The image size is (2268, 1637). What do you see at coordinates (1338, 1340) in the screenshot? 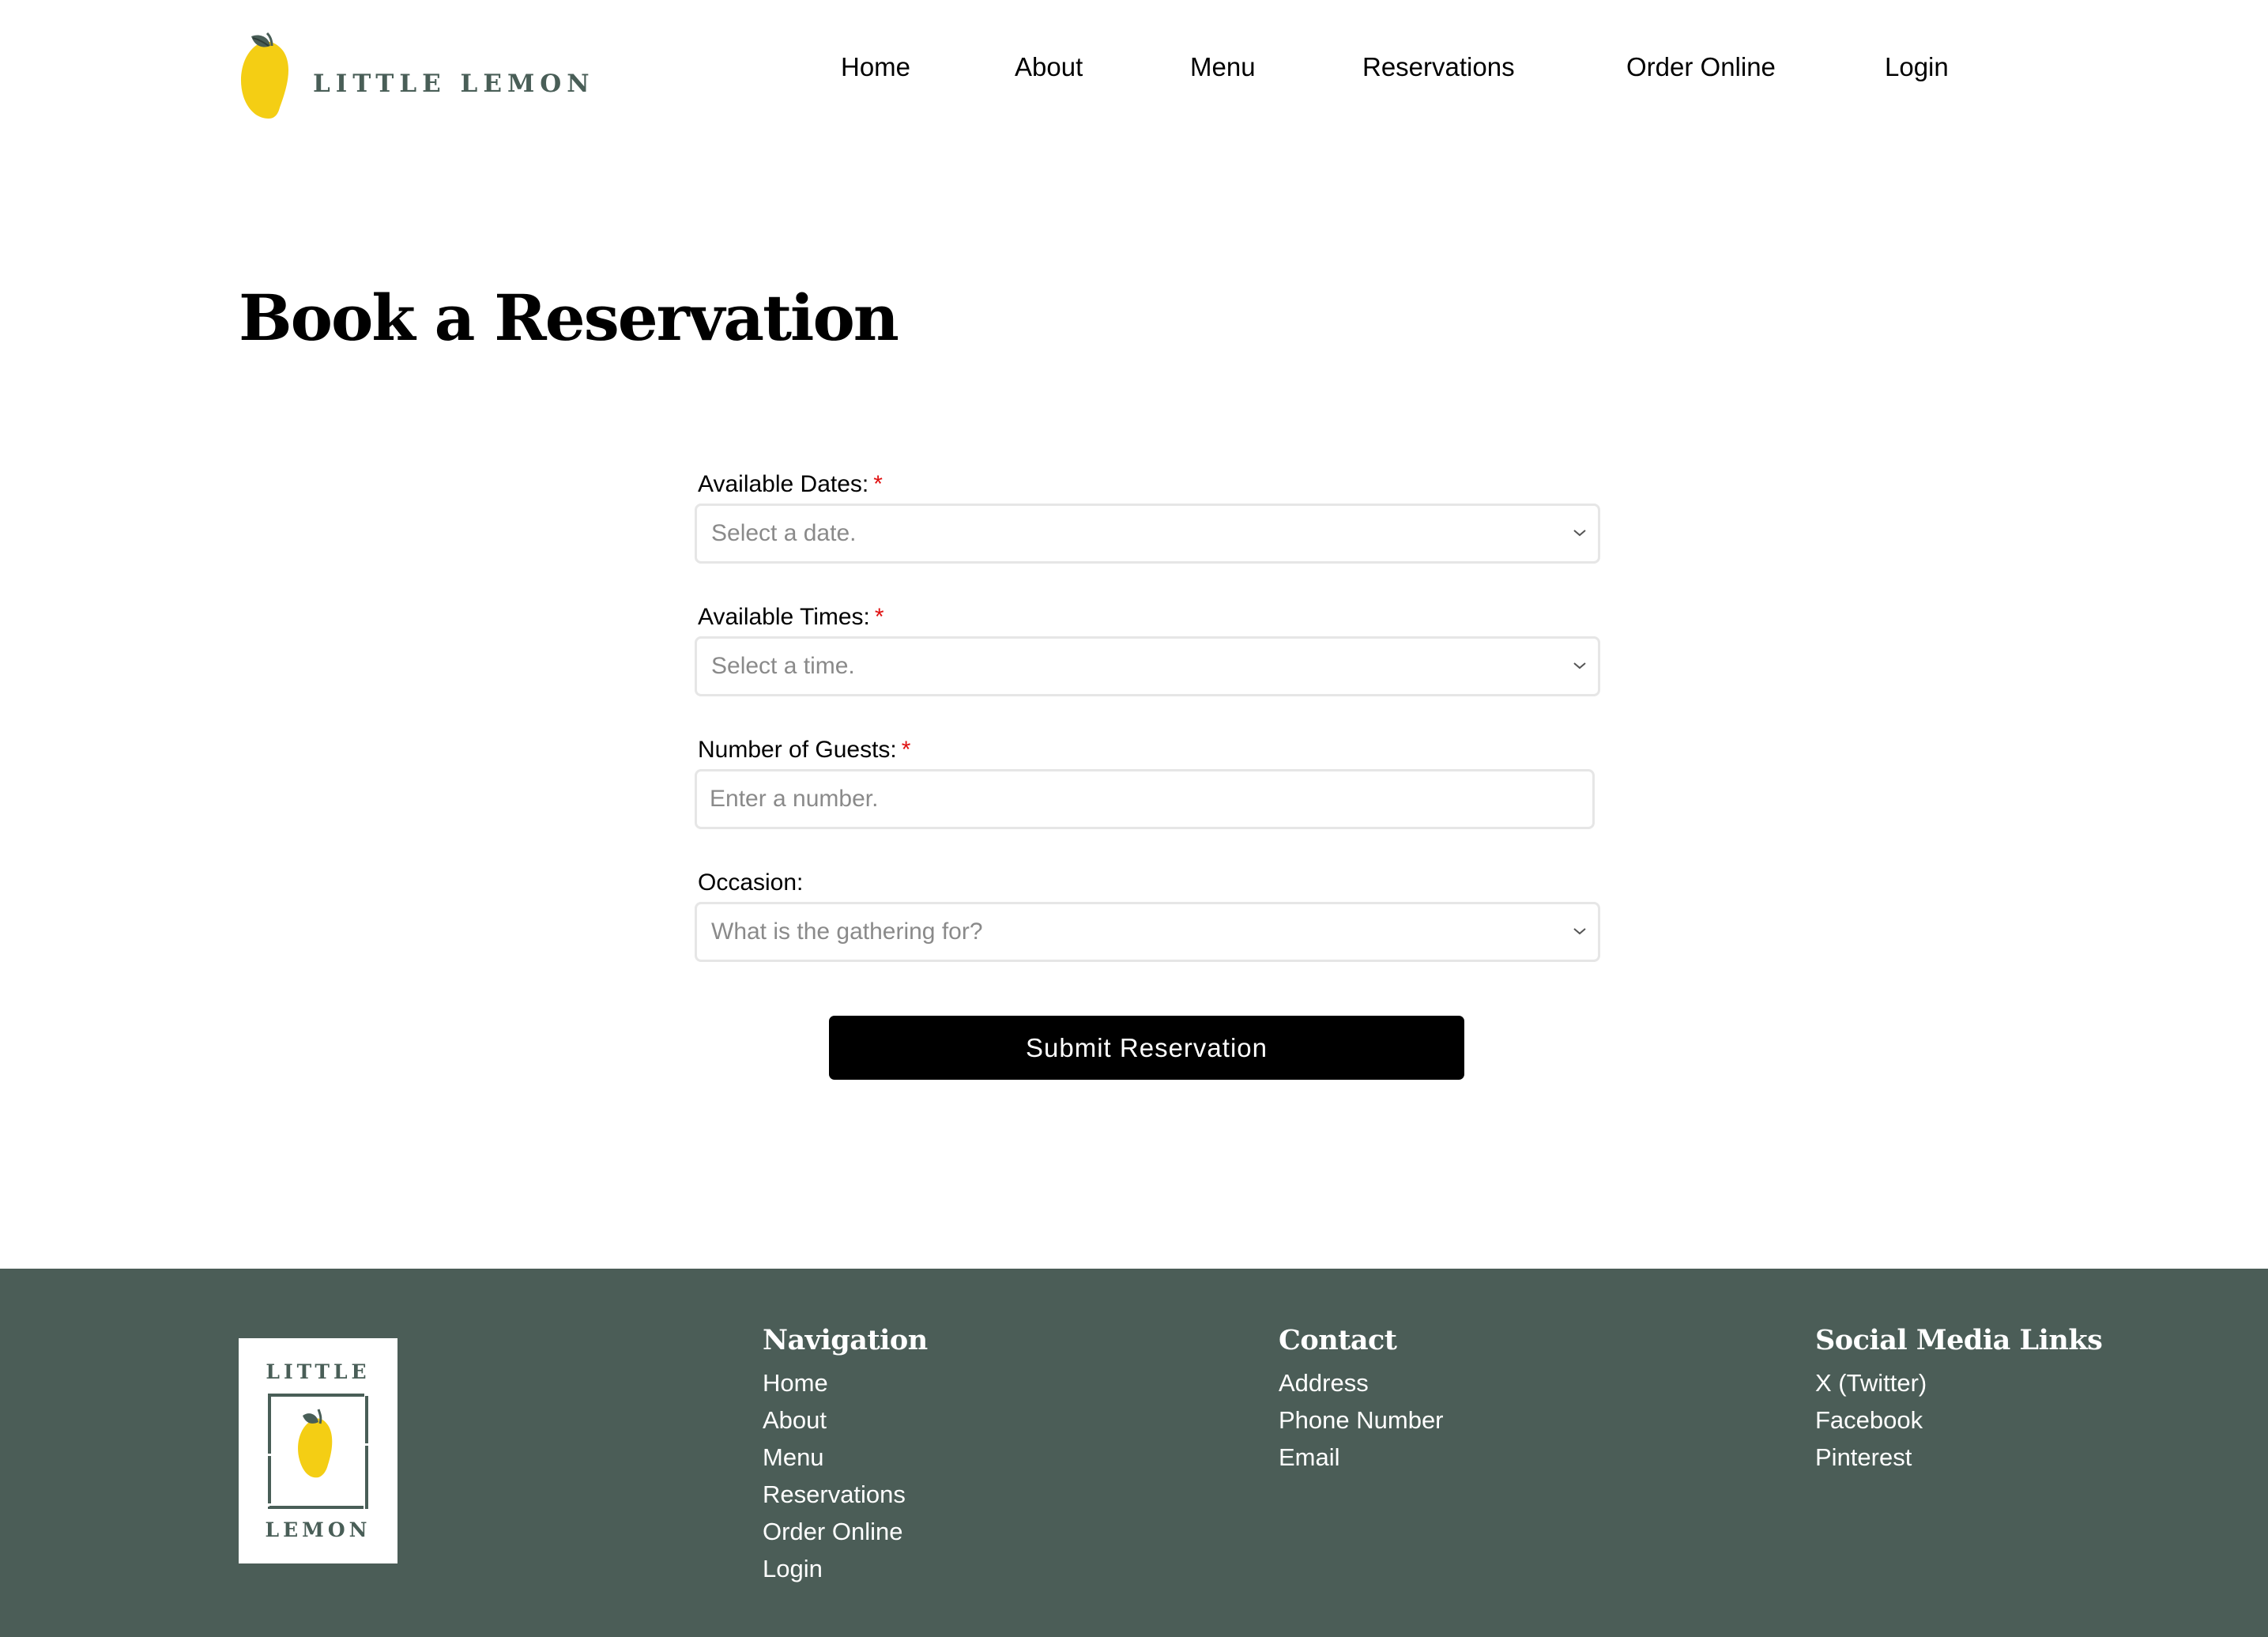
I see `footer-contact-title: Contact` at bounding box center [1338, 1340].